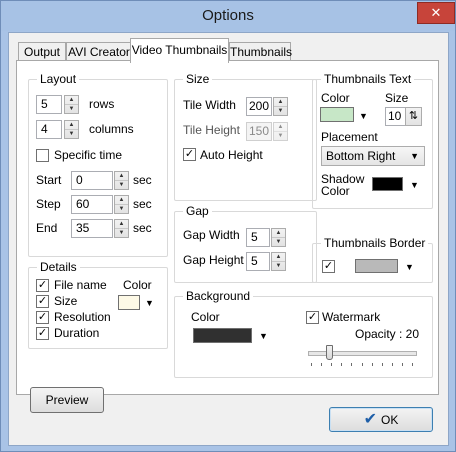 The height and width of the screenshot is (452, 456). Describe the element at coordinates (337, 114) in the screenshot. I see `text-color-swatch` at that location.